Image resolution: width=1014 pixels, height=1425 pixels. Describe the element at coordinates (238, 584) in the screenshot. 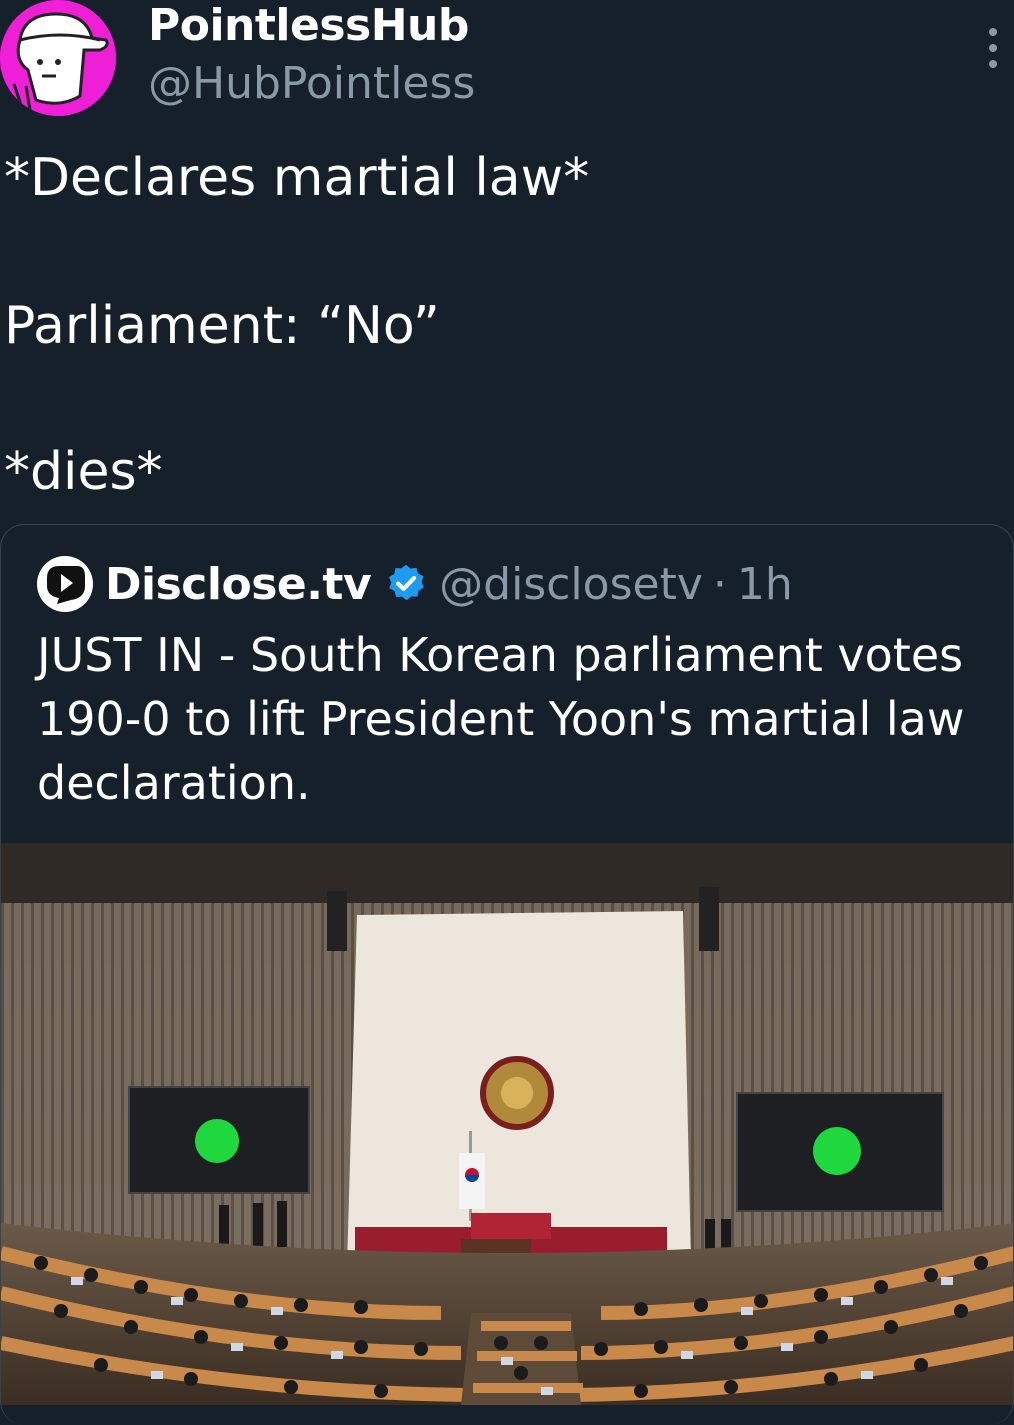

I see `quoted-author-name: Disclose.tv` at that location.